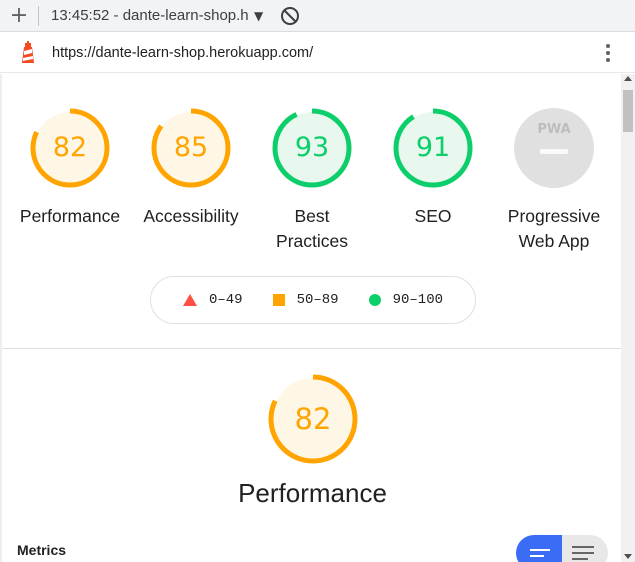 Image resolution: width=635 pixels, height=562 pixels. I want to click on expanded-view-icon, so click(585, 548).